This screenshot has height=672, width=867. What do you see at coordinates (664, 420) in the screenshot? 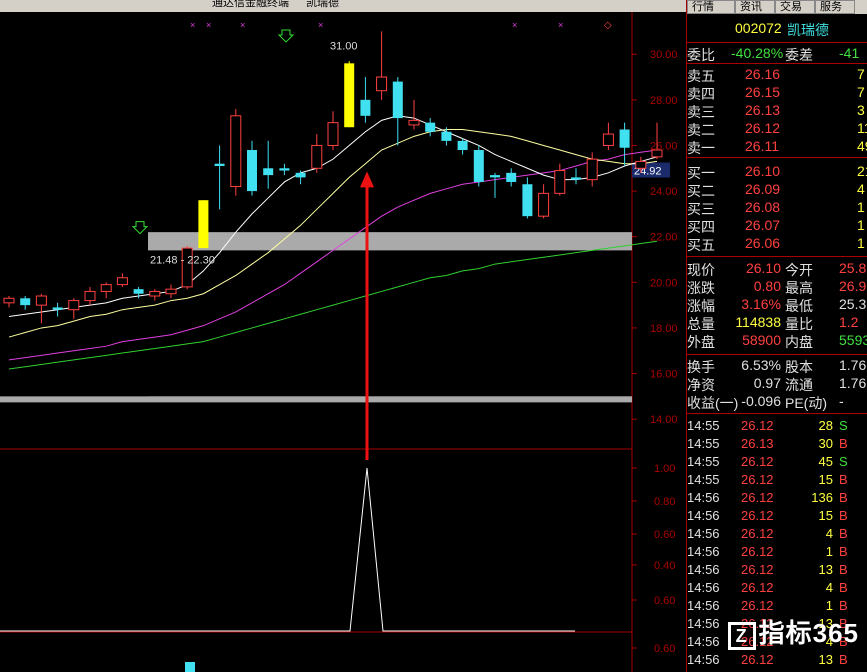
I see `price-tick-label: 14.00` at bounding box center [664, 420].